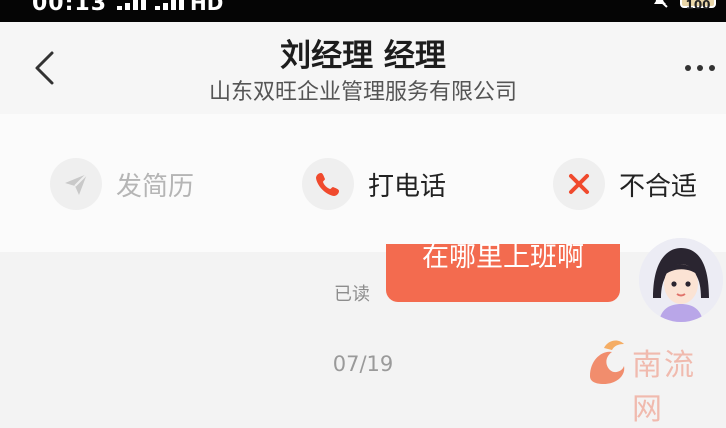 This screenshot has height=428, width=726. What do you see at coordinates (207, 7) in the screenshot?
I see `network-type: HD` at bounding box center [207, 7].